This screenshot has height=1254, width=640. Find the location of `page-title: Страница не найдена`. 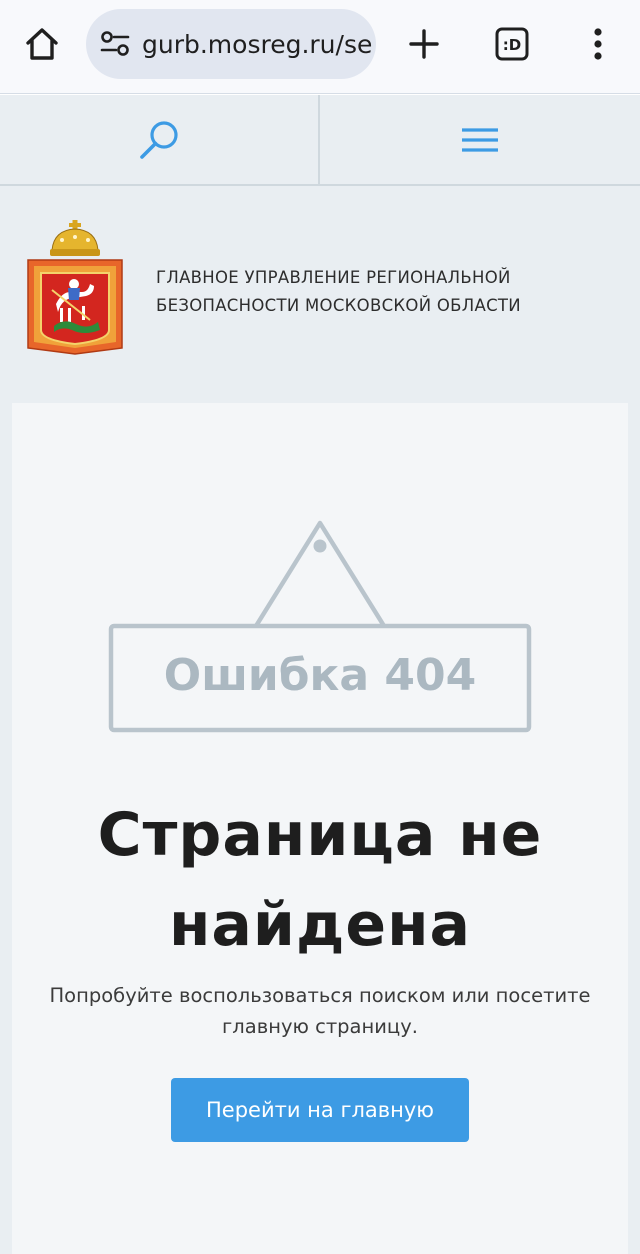

page-title: Страница не найдена is located at coordinates (320, 880).